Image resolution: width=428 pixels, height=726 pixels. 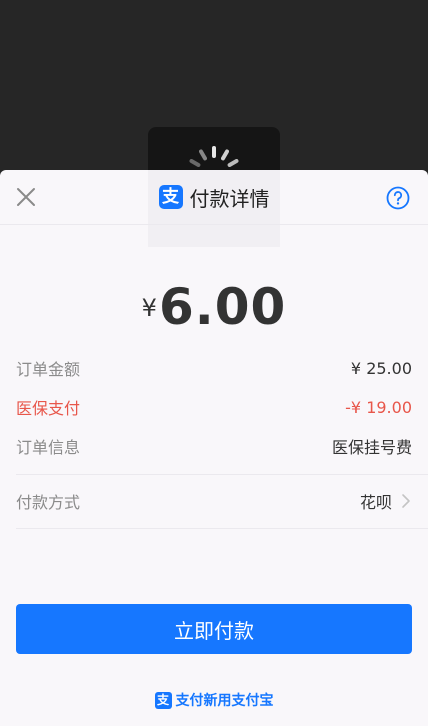 I want to click on alipay-footer: 支 支付新用支付宝, so click(x=214, y=700).